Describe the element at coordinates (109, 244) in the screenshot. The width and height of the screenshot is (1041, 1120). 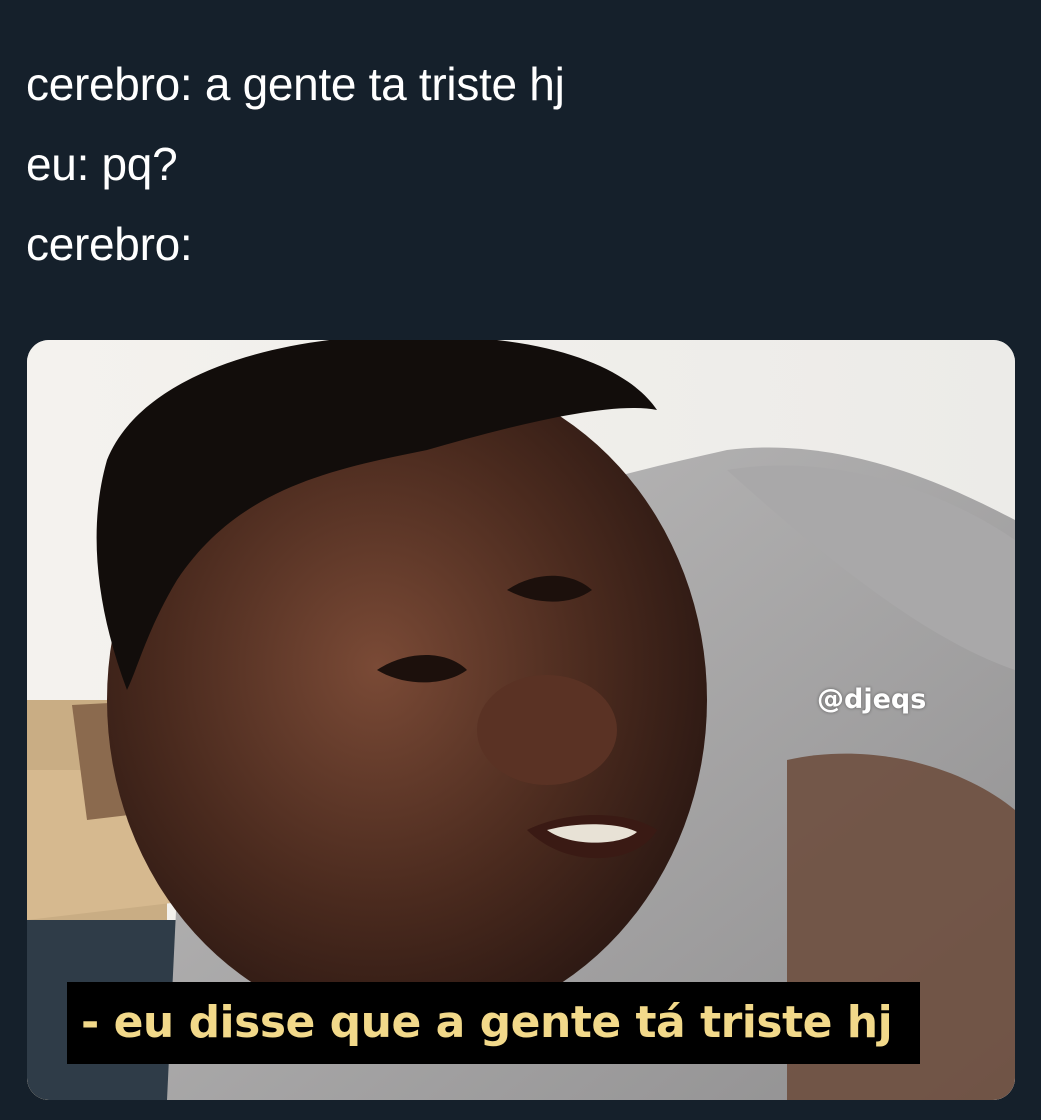
I see `post-text-line: cerebro:` at that location.